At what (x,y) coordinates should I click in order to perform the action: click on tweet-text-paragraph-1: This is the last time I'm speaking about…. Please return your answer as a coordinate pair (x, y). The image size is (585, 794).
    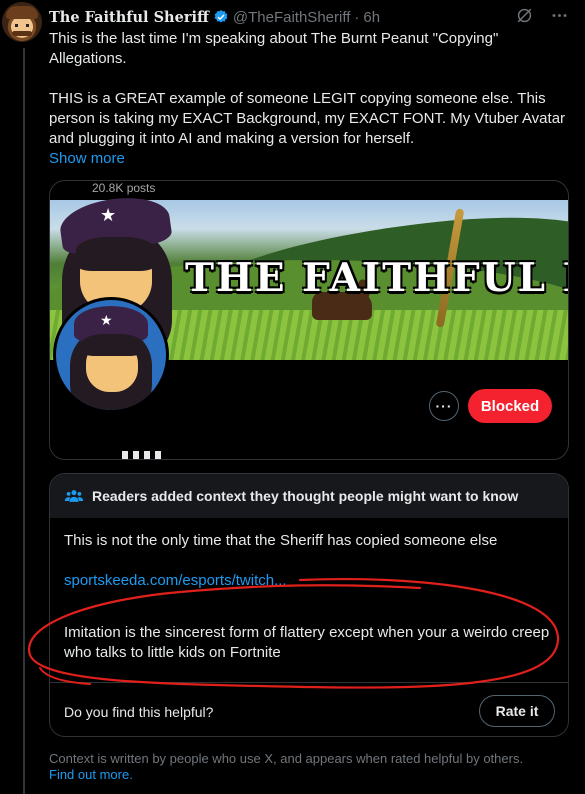
    Looking at the image, I should click on (274, 48).